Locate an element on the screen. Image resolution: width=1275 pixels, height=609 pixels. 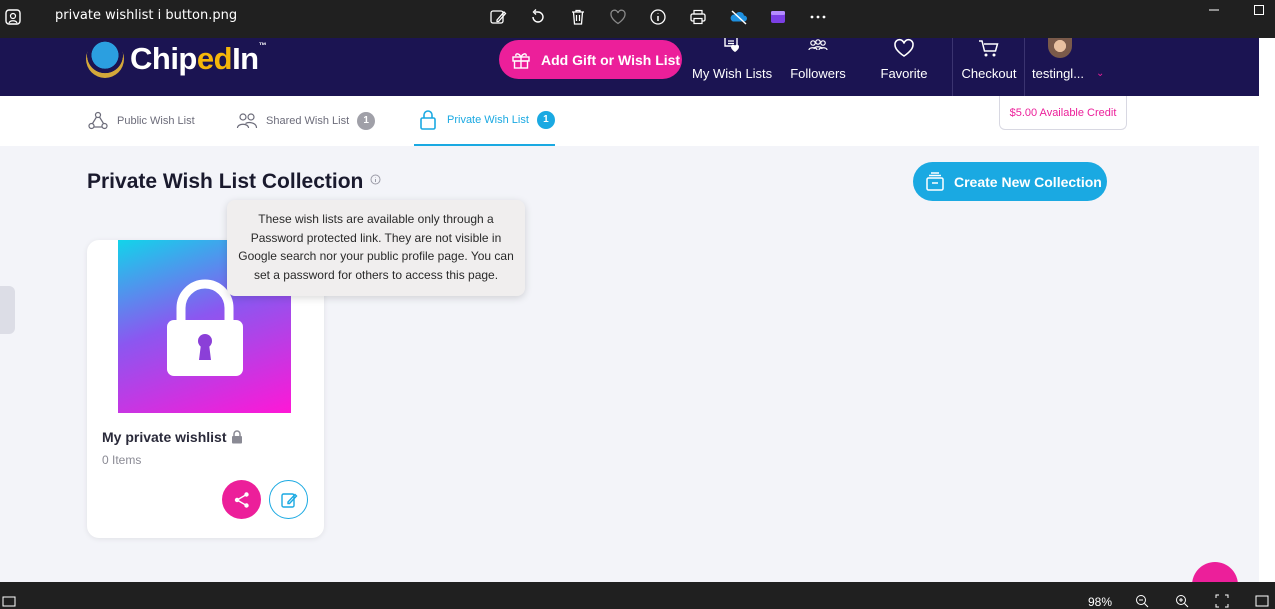
shared-users-icon is located at coordinates (247, 121).